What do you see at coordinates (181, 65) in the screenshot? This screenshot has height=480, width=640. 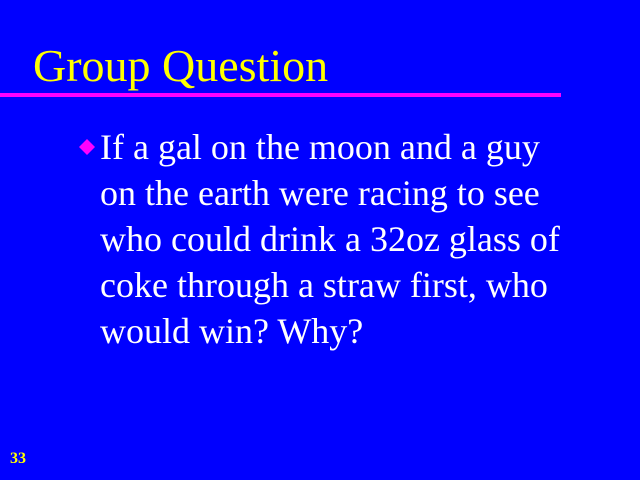 I see `slide-title: Group Question` at bounding box center [181, 65].